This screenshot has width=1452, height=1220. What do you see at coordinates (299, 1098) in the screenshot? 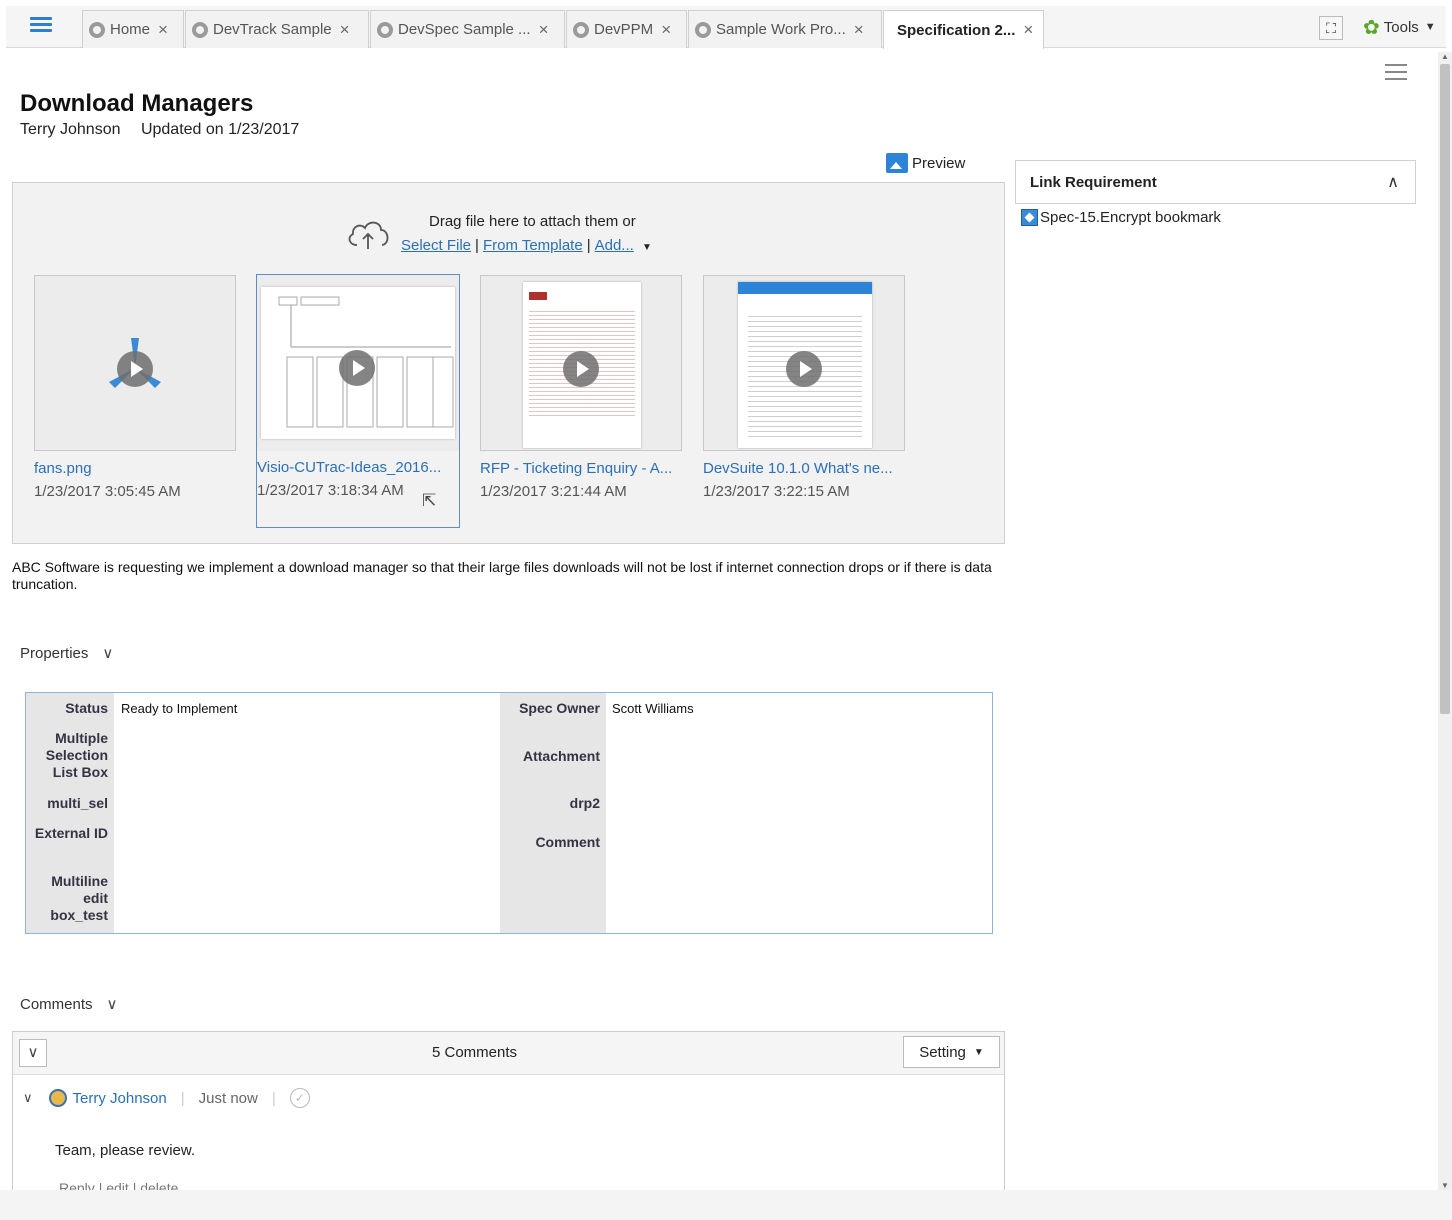
I see `check-icon: ✓` at bounding box center [299, 1098].